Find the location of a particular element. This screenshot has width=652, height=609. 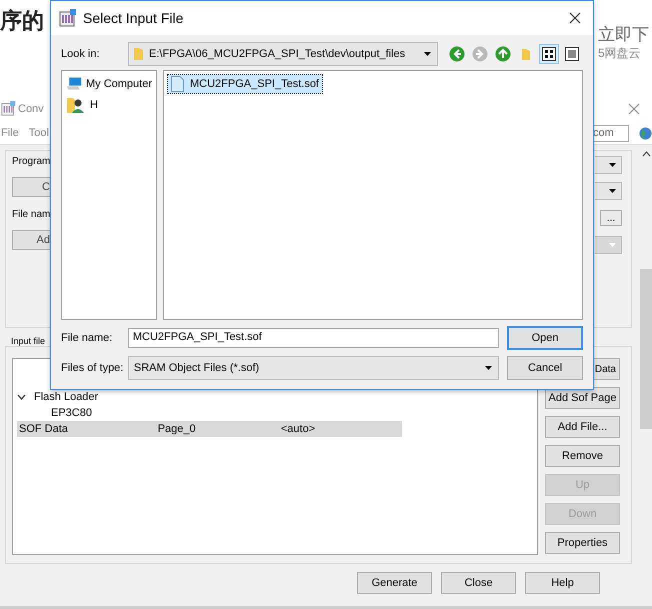

look-in-dropdown: E:\FPGA\06_MCU2FPGA_SPI_Test\dev\output_files is located at coordinates (283, 54).